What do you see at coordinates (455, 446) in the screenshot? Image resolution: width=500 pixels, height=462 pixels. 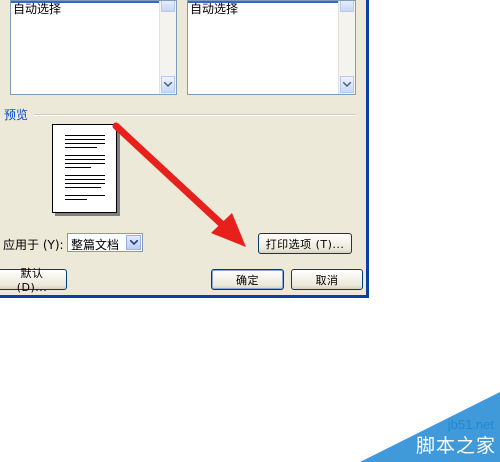 I see `watermark-brand: 脚本之家` at bounding box center [455, 446].